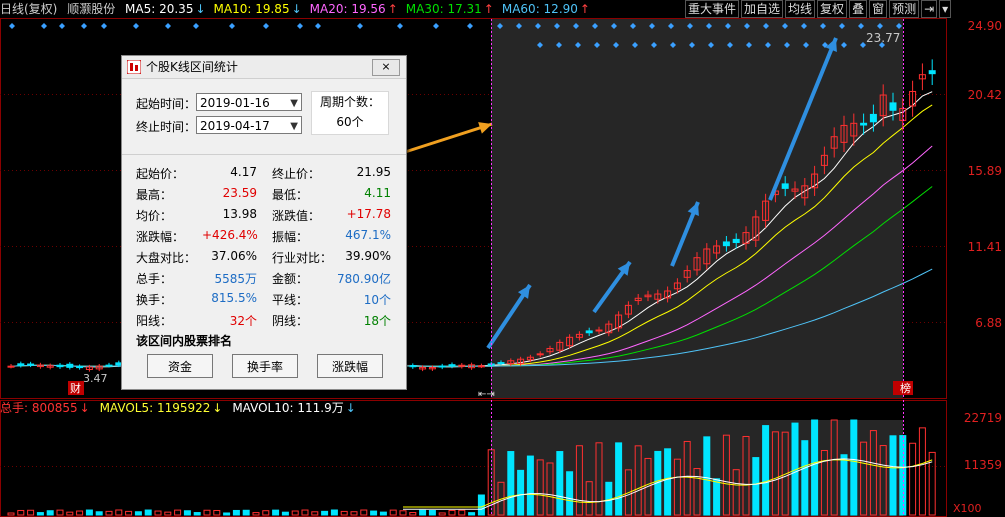  I want to click on period-count-label: 周期个数：, so click(349, 102).